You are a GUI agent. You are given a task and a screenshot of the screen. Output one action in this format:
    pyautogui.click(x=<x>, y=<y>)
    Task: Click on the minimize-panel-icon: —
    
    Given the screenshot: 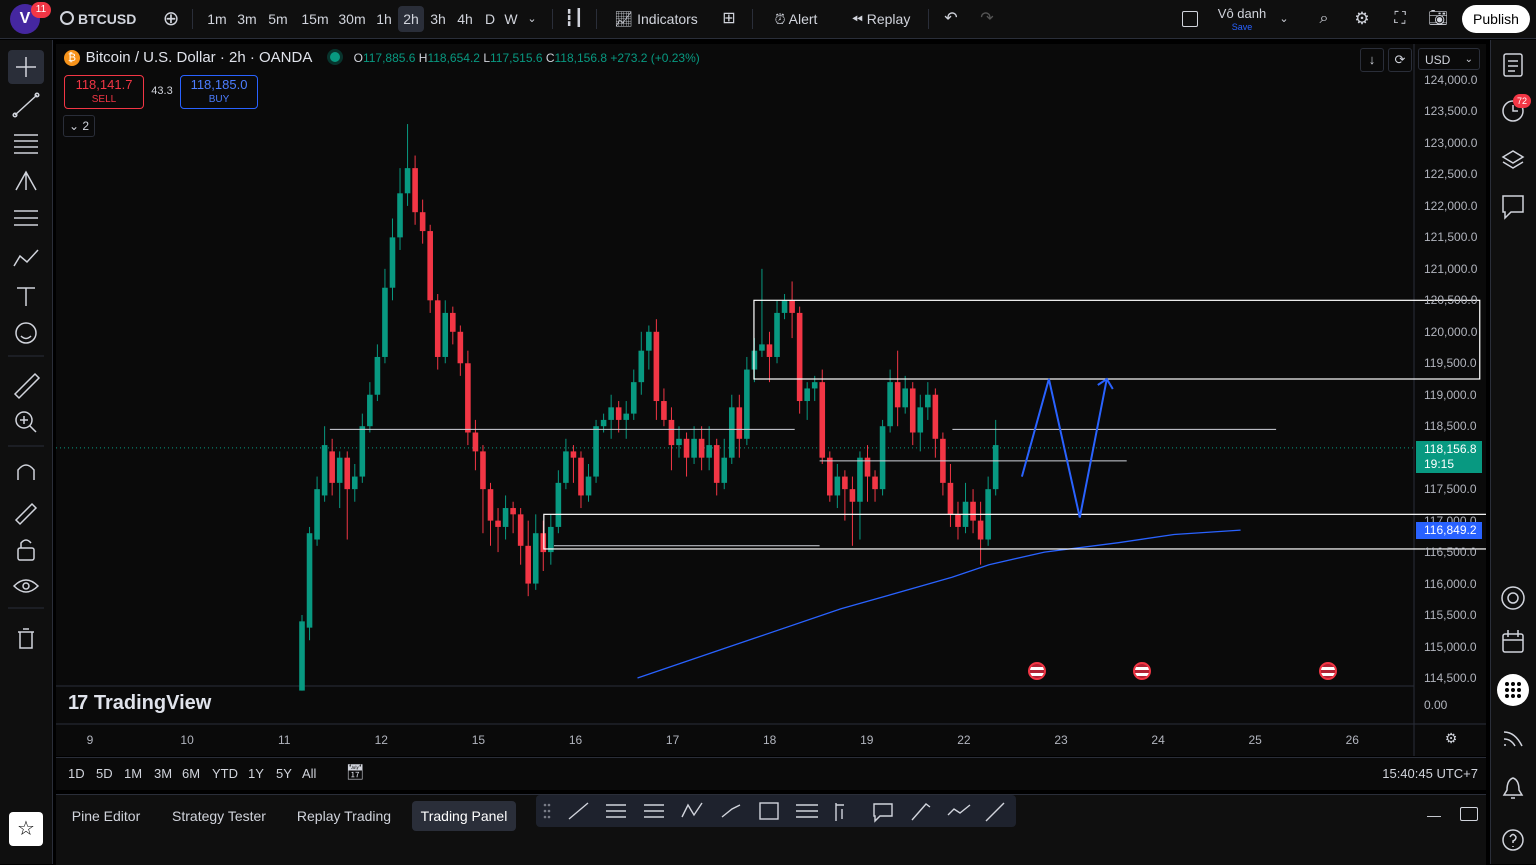 What is the action you would take?
    pyautogui.click(x=1434, y=815)
    